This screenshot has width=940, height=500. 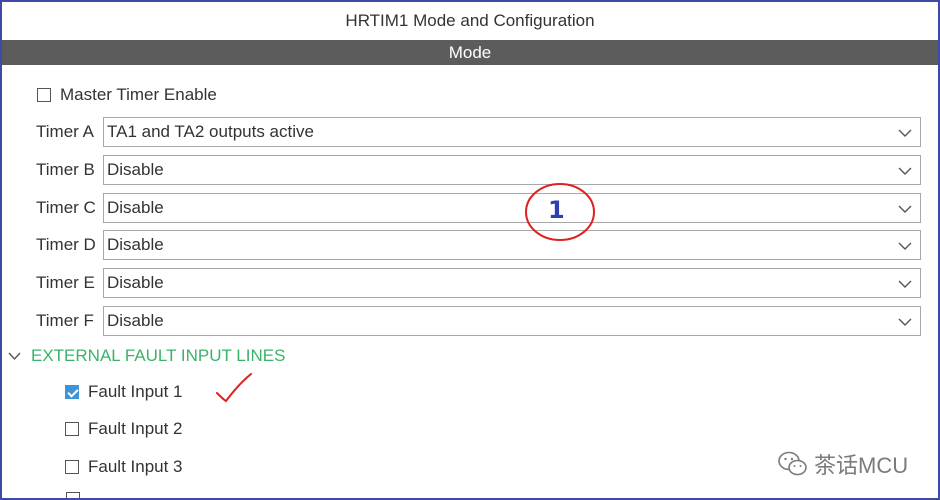 I want to click on timer-f-value: Disable, so click(x=135, y=320).